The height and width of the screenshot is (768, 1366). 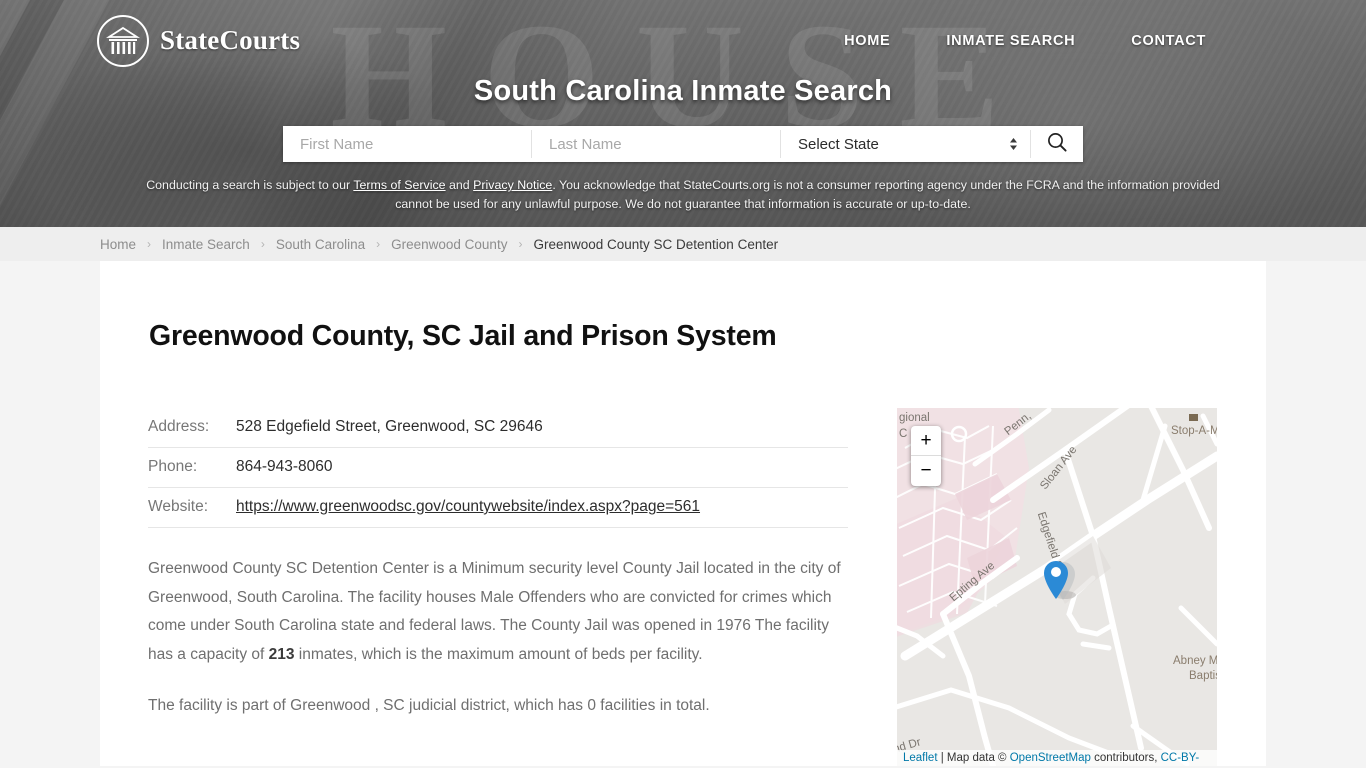 I want to click on table-row: Phone: 864-943-8060, so click(x=498, y=467).